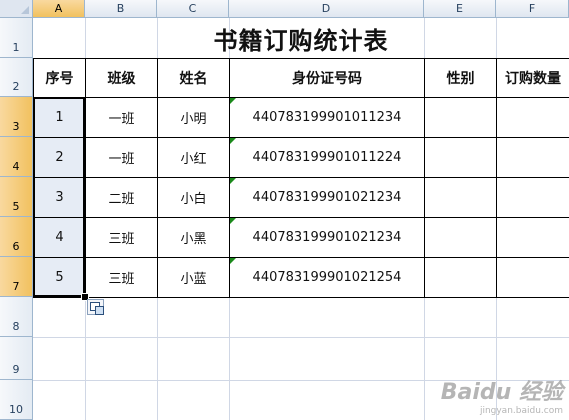  I want to click on row-header-6: 6, so click(16, 237).